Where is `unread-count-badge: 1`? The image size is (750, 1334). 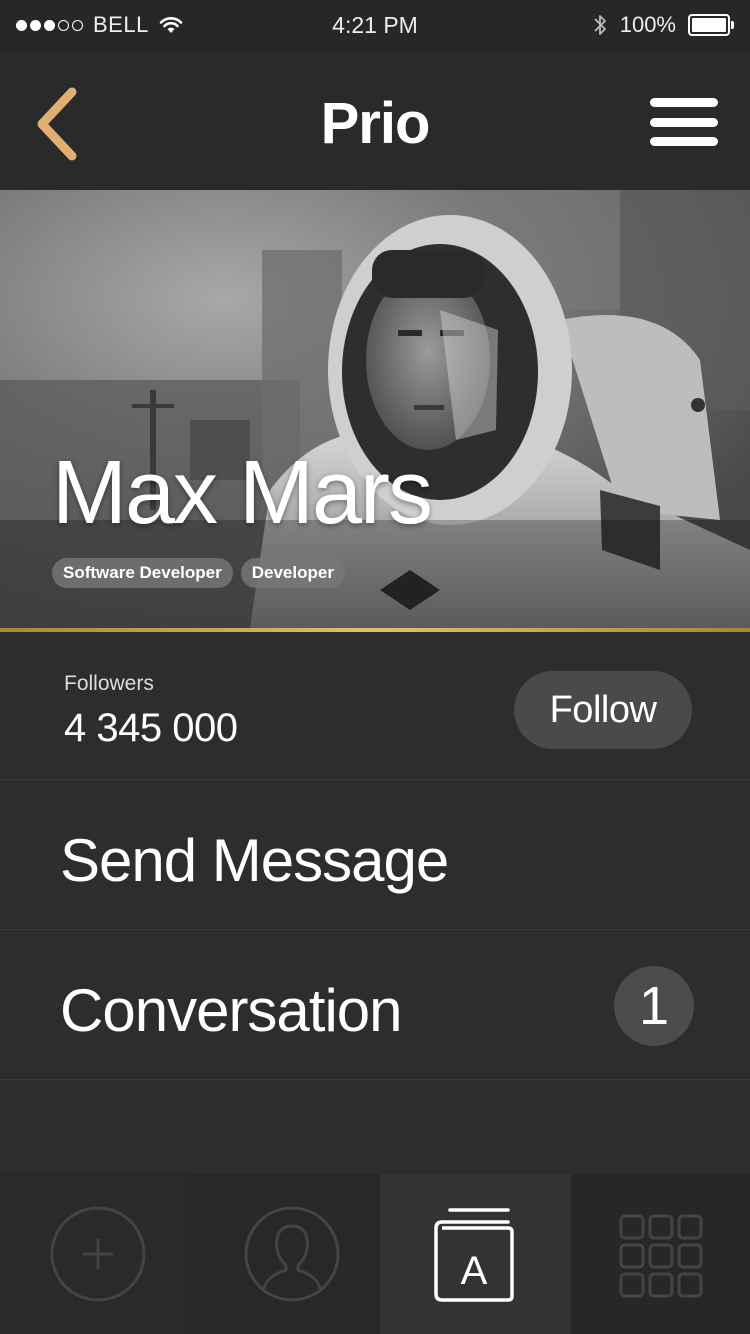
unread-count-badge: 1 is located at coordinates (654, 1006).